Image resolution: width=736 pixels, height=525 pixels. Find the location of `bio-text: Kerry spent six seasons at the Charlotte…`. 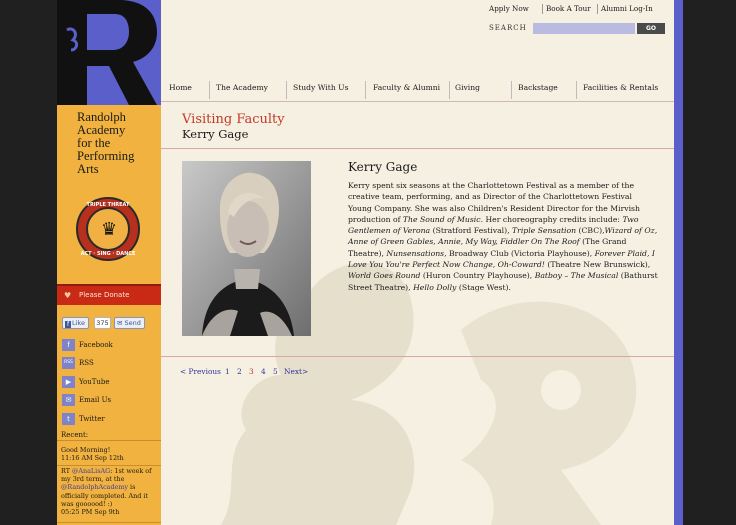

bio-text: Kerry spent six seasons at the Charlotte… is located at coordinates (503, 236).